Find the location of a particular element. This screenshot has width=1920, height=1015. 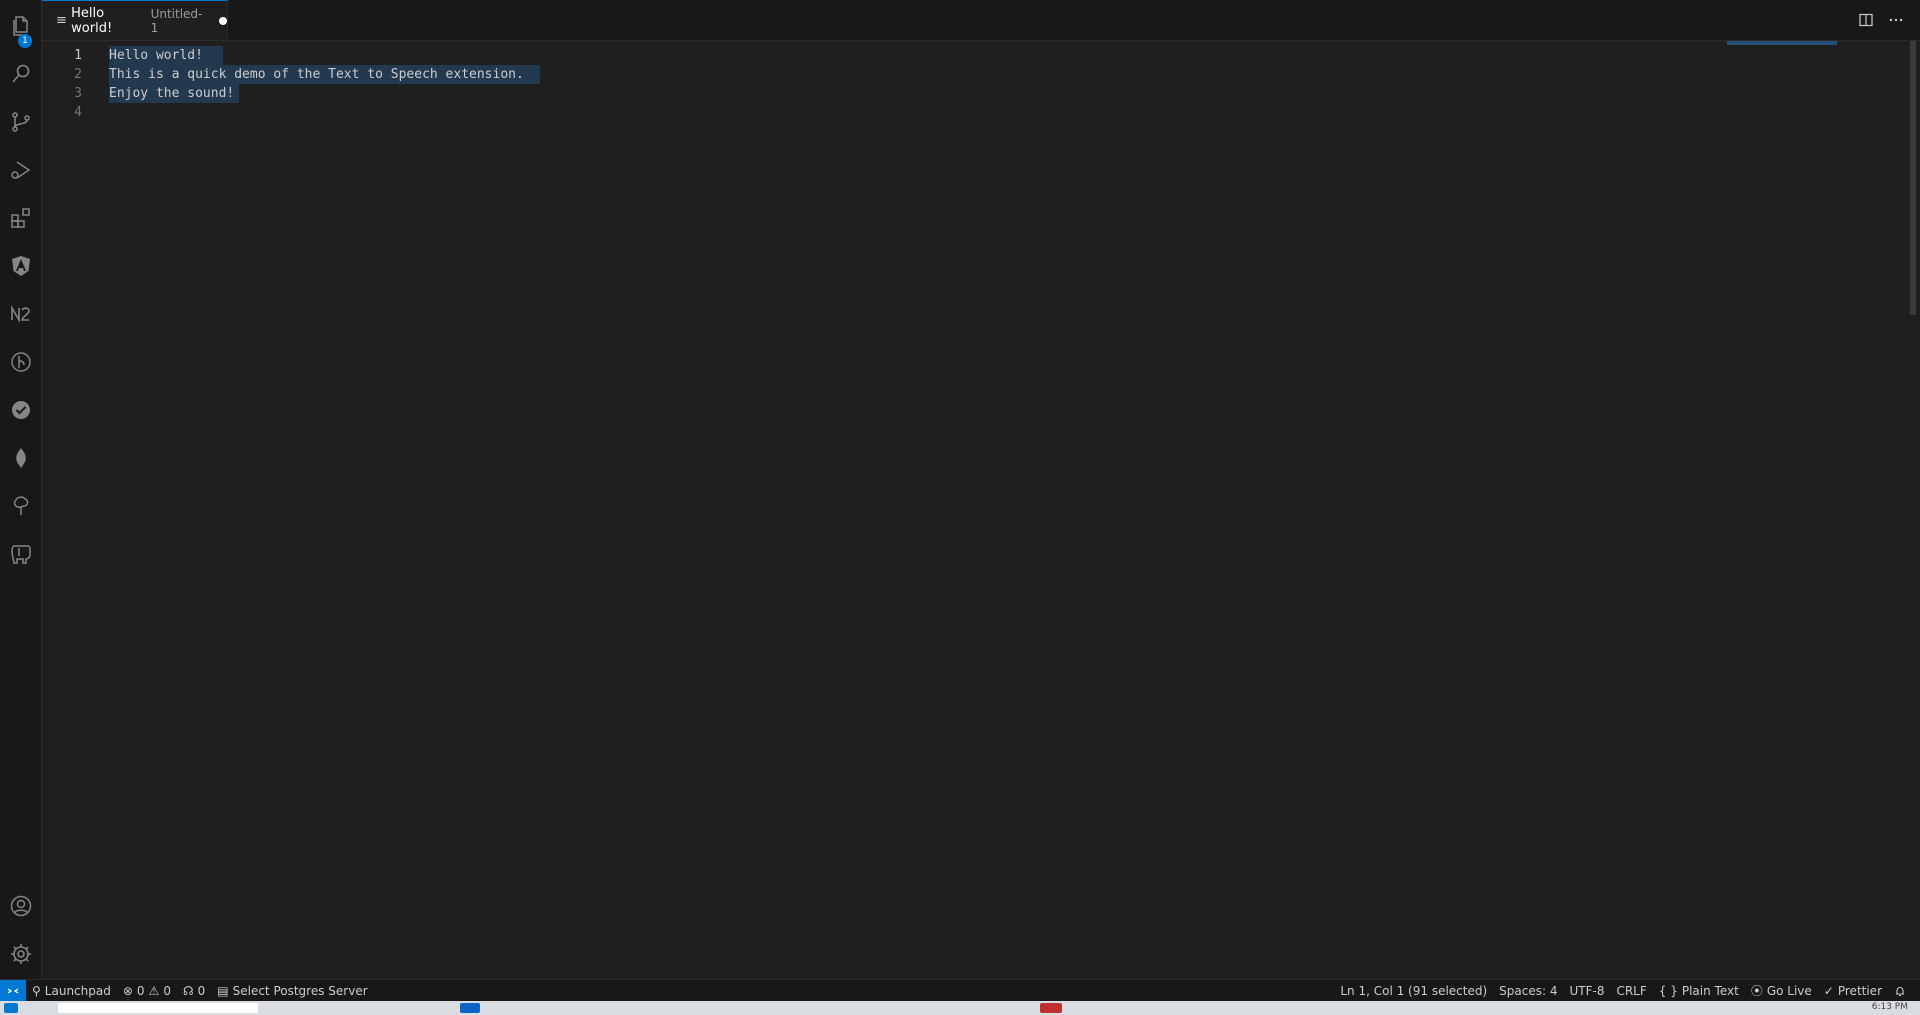

bell-icon is located at coordinates (1900, 991).